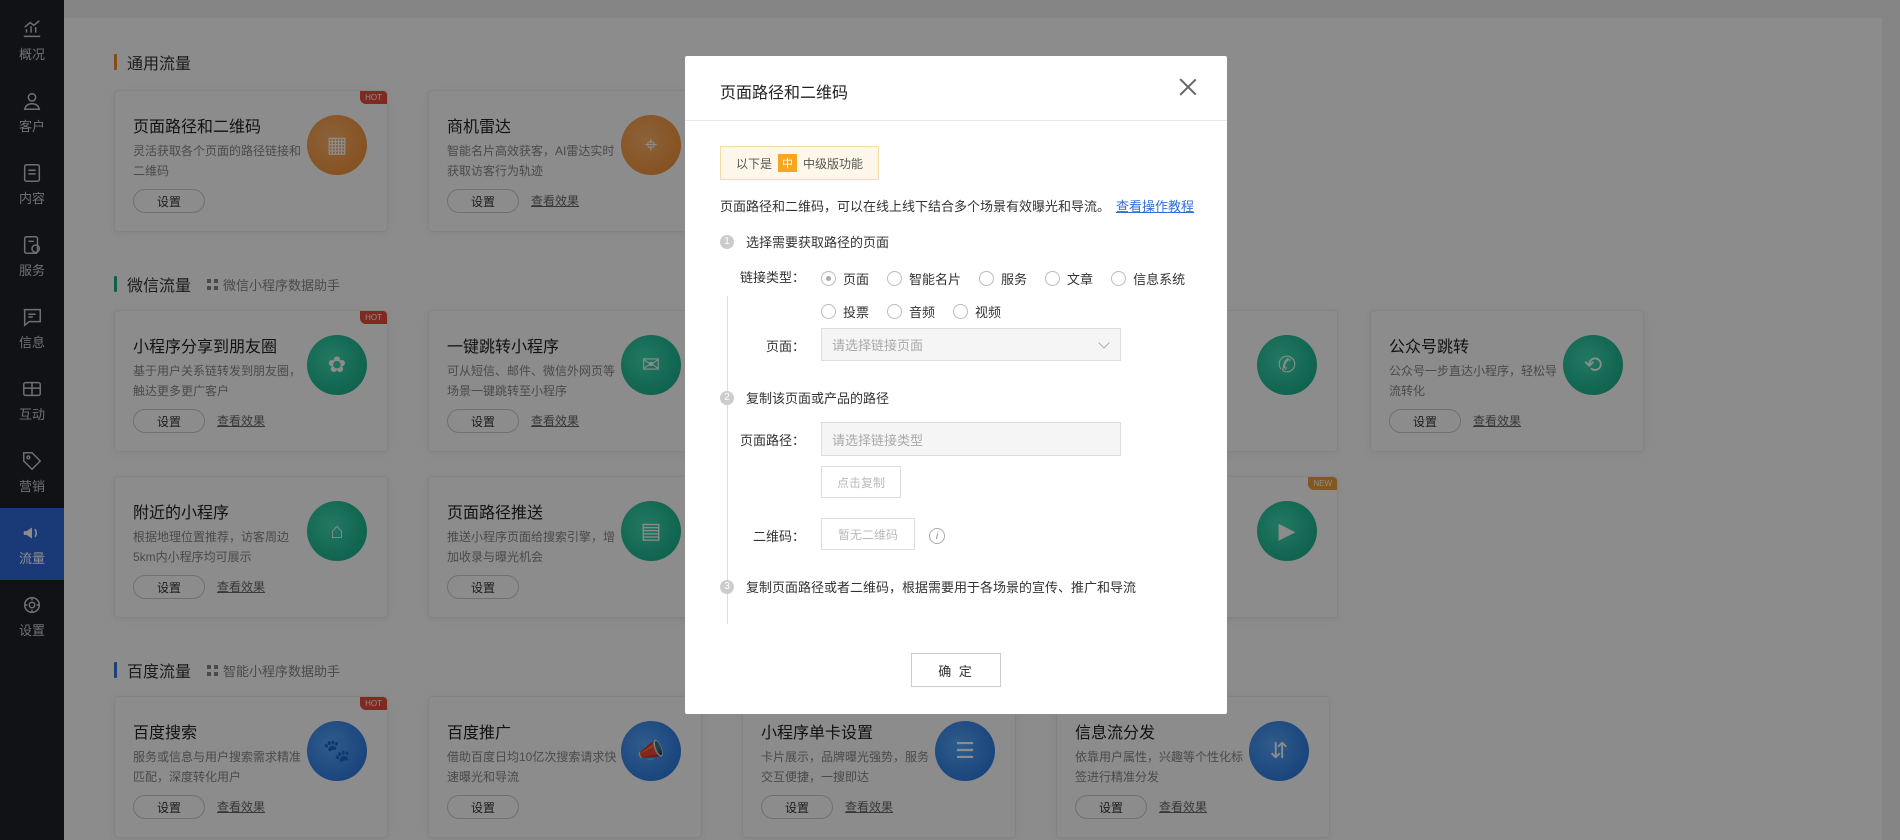 This screenshot has width=1900, height=840. Describe the element at coordinates (772, 277) in the screenshot. I see `link-type-label: 链接类型：` at that location.